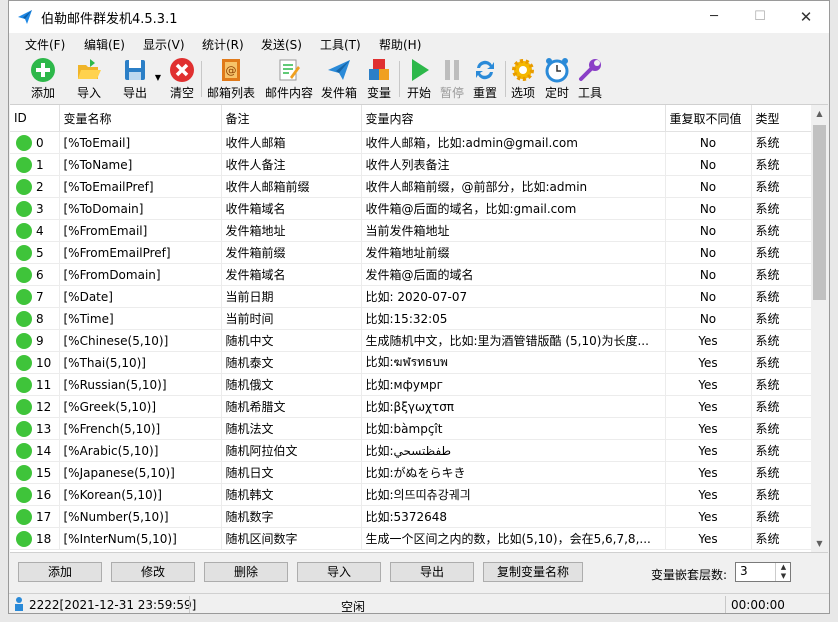 The height and width of the screenshot is (622, 838). Describe the element at coordinates (291, 450) in the screenshot. I see `cell-note: 随机阿拉伯文` at that location.